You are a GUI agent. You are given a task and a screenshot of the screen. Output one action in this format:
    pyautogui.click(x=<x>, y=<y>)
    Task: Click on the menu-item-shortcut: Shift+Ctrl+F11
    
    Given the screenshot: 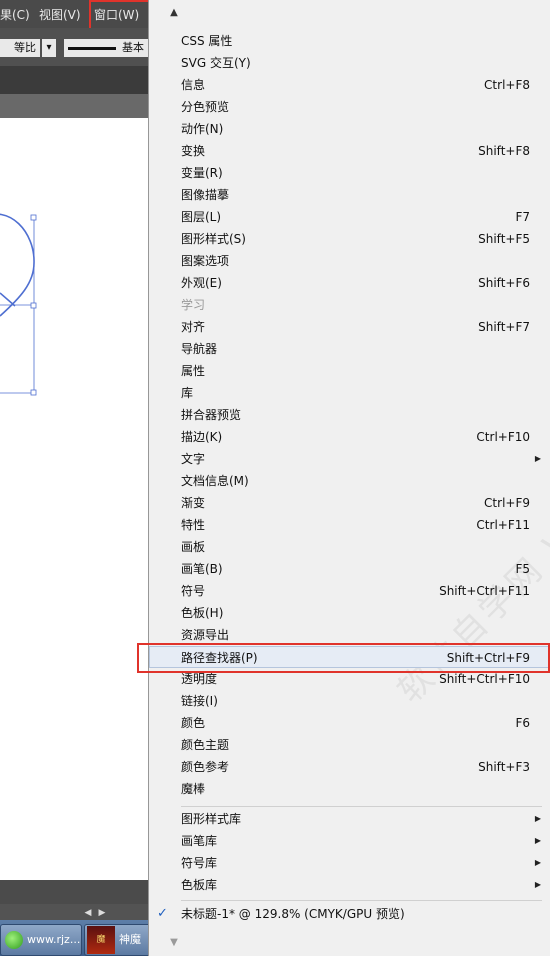 What is the action you would take?
    pyautogui.click(x=484, y=591)
    